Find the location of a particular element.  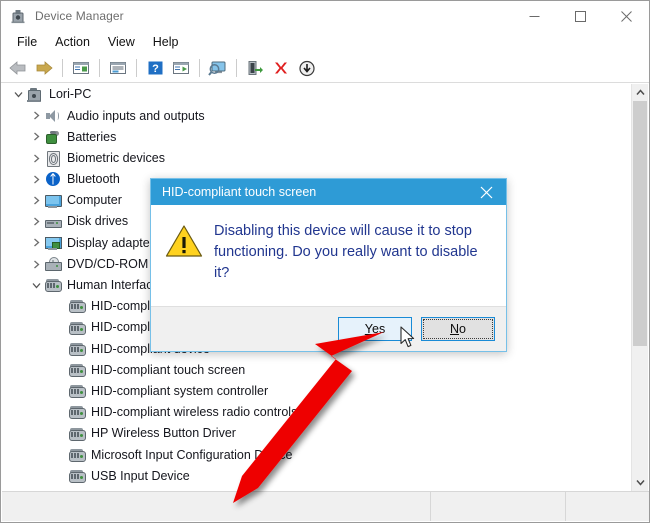

forward-icon is located at coordinates (44, 68).